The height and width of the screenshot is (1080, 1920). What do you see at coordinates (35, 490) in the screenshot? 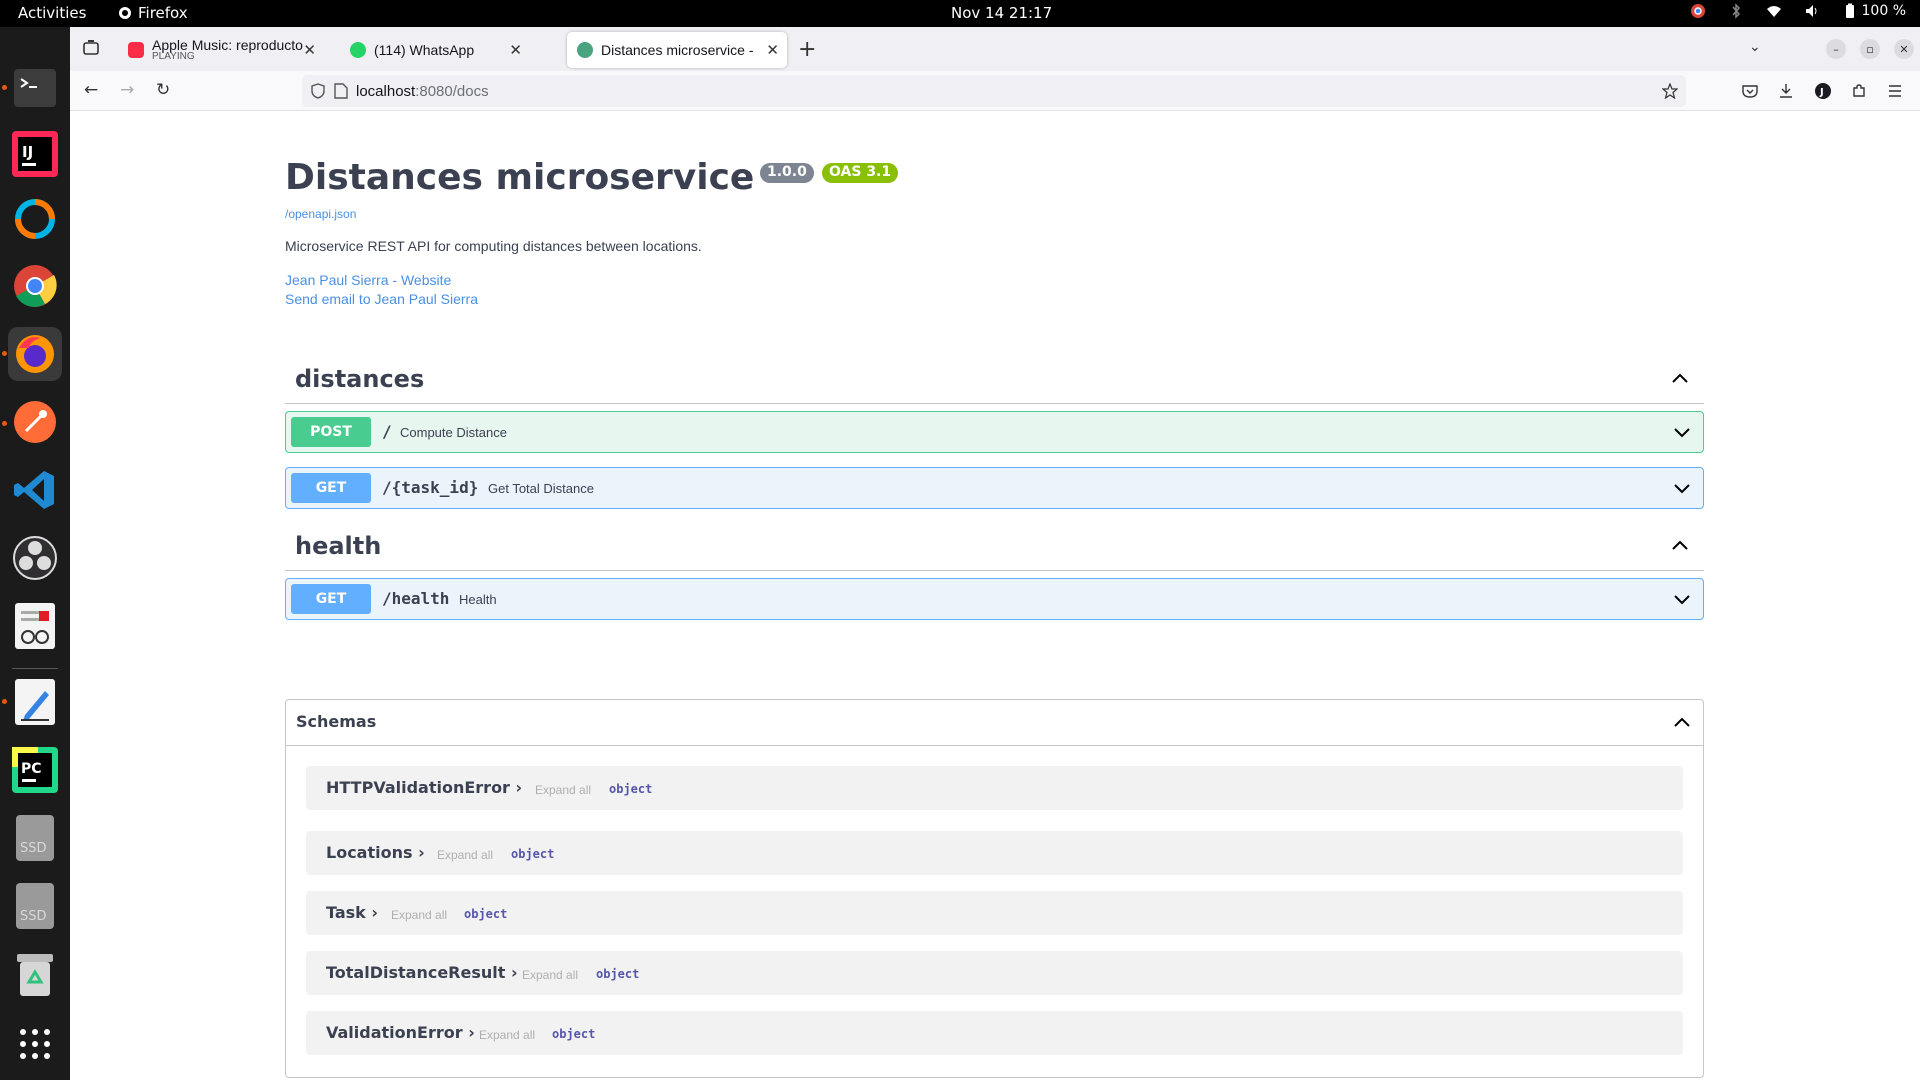
I see `dock-vscode` at bounding box center [35, 490].